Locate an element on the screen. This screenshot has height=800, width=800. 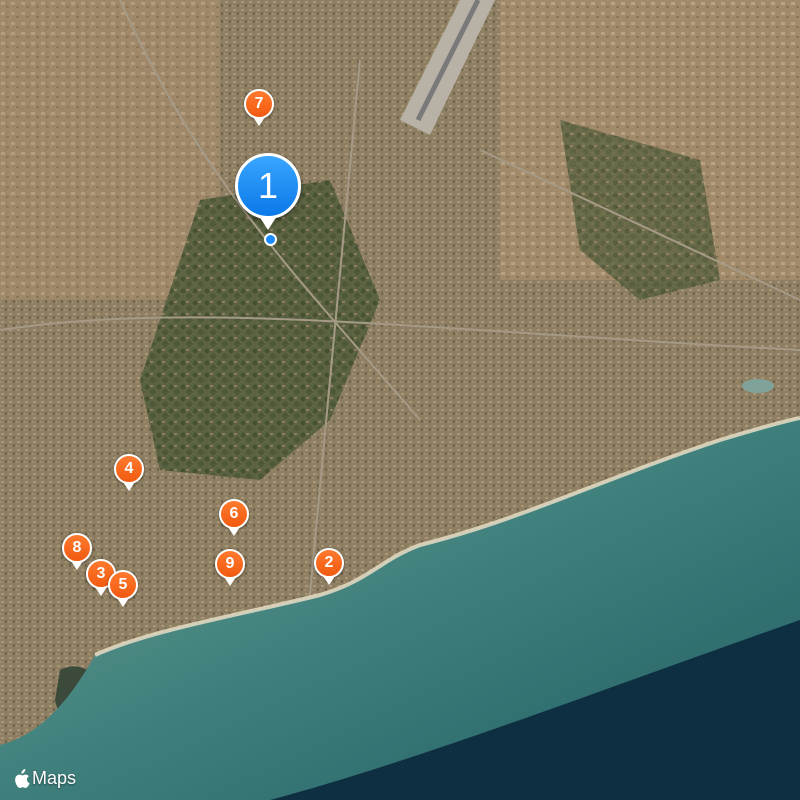
map-pin: 7 is located at coordinates (259, 107).